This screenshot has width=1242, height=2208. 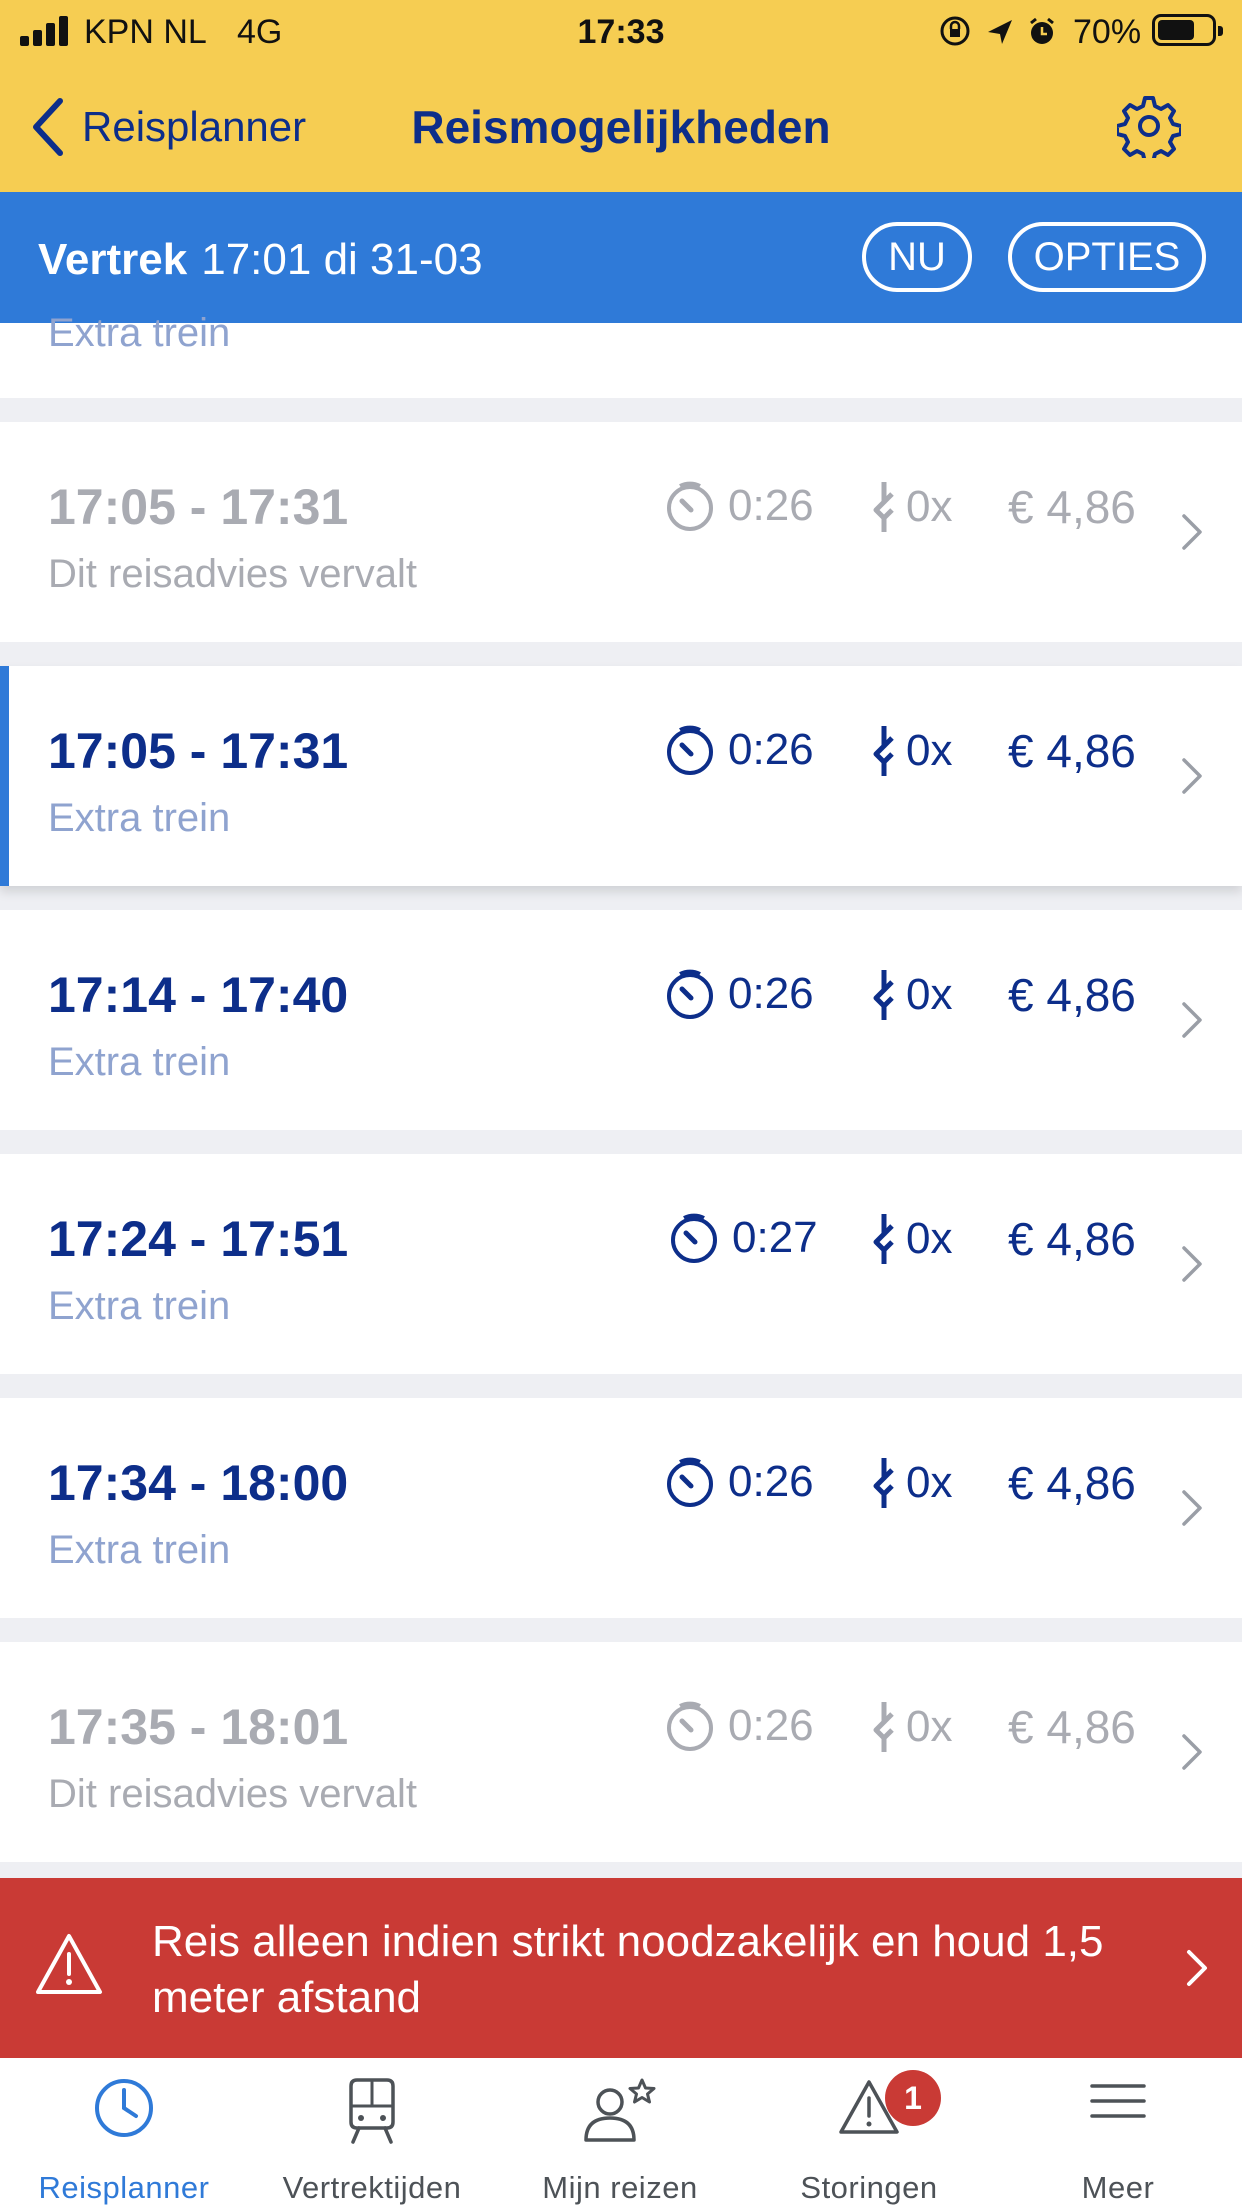 What do you see at coordinates (1118, 2187) in the screenshot?
I see `tab-label: Meer` at bounding box center [1118, 2187].